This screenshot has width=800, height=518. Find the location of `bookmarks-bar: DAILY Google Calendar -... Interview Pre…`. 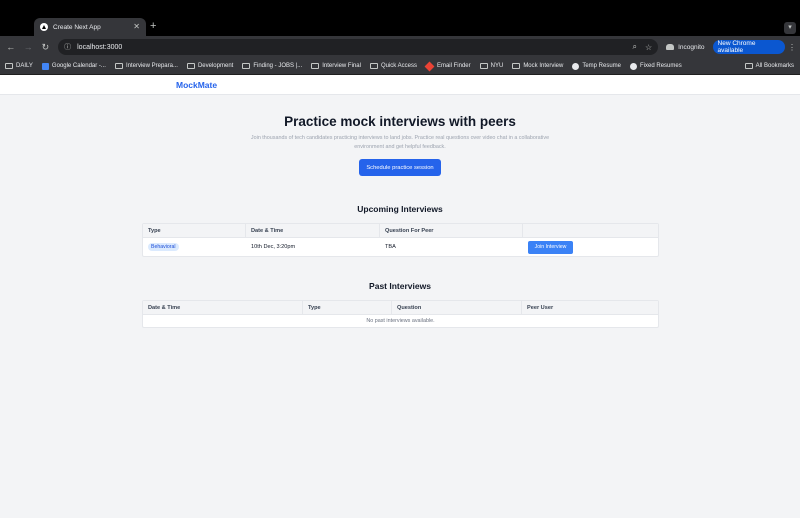

bookmarks-bar: DAILY Google Calendar -... Interview Pre… is located at coordinates (400, 66).